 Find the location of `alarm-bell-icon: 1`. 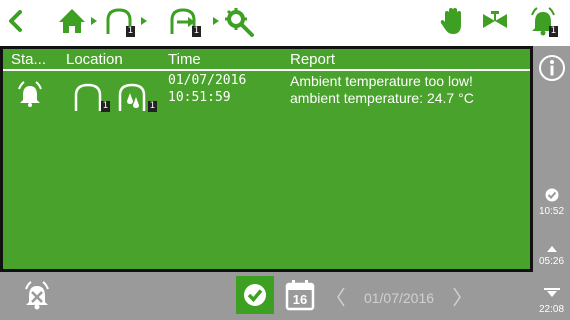

alarm-bell-icon: 1 is located at coordinates (543, 21).